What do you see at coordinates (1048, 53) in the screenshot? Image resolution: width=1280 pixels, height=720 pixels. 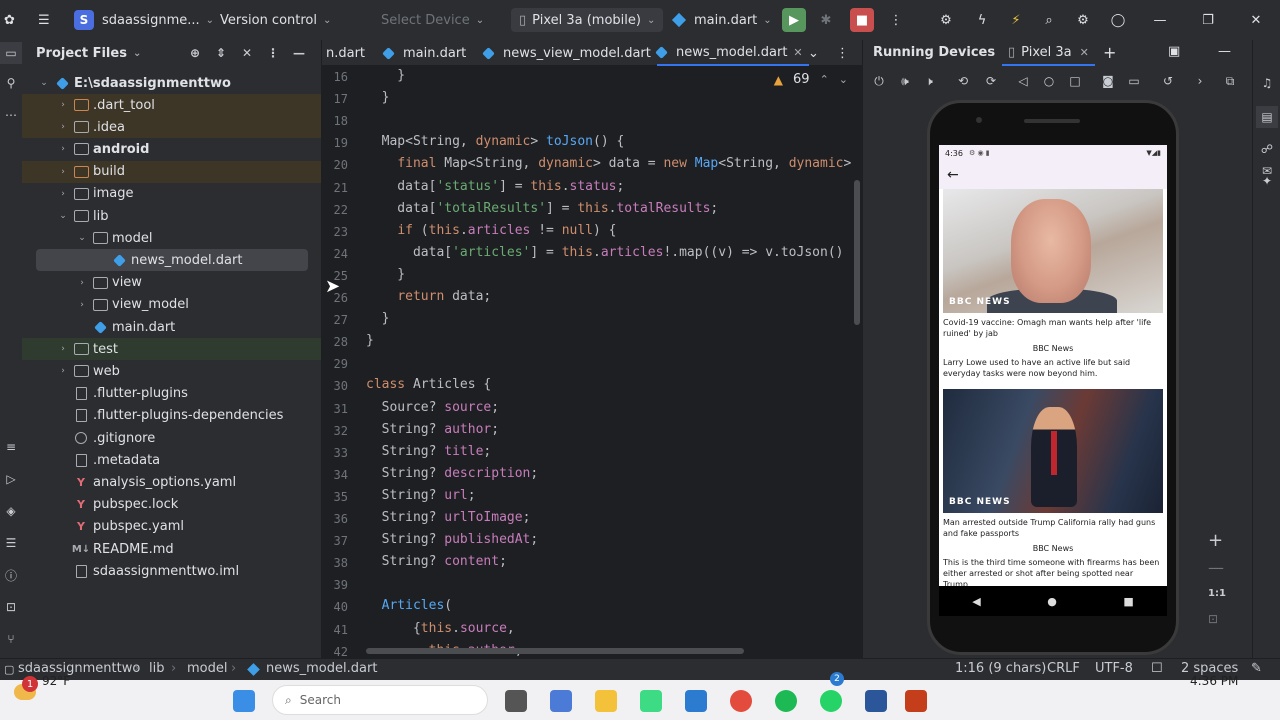 I see `tab-pixel-3a: ▯ Pixel 3a ✕` at bounding box center [1048, 53].